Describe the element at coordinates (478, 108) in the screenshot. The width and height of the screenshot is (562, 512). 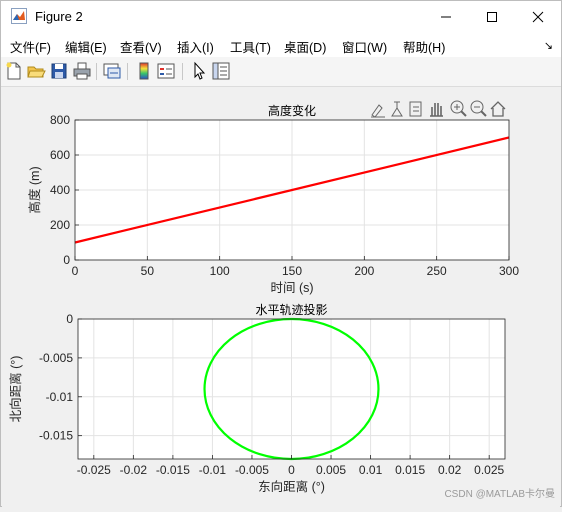
I see `zoom-out-icon` at that location.